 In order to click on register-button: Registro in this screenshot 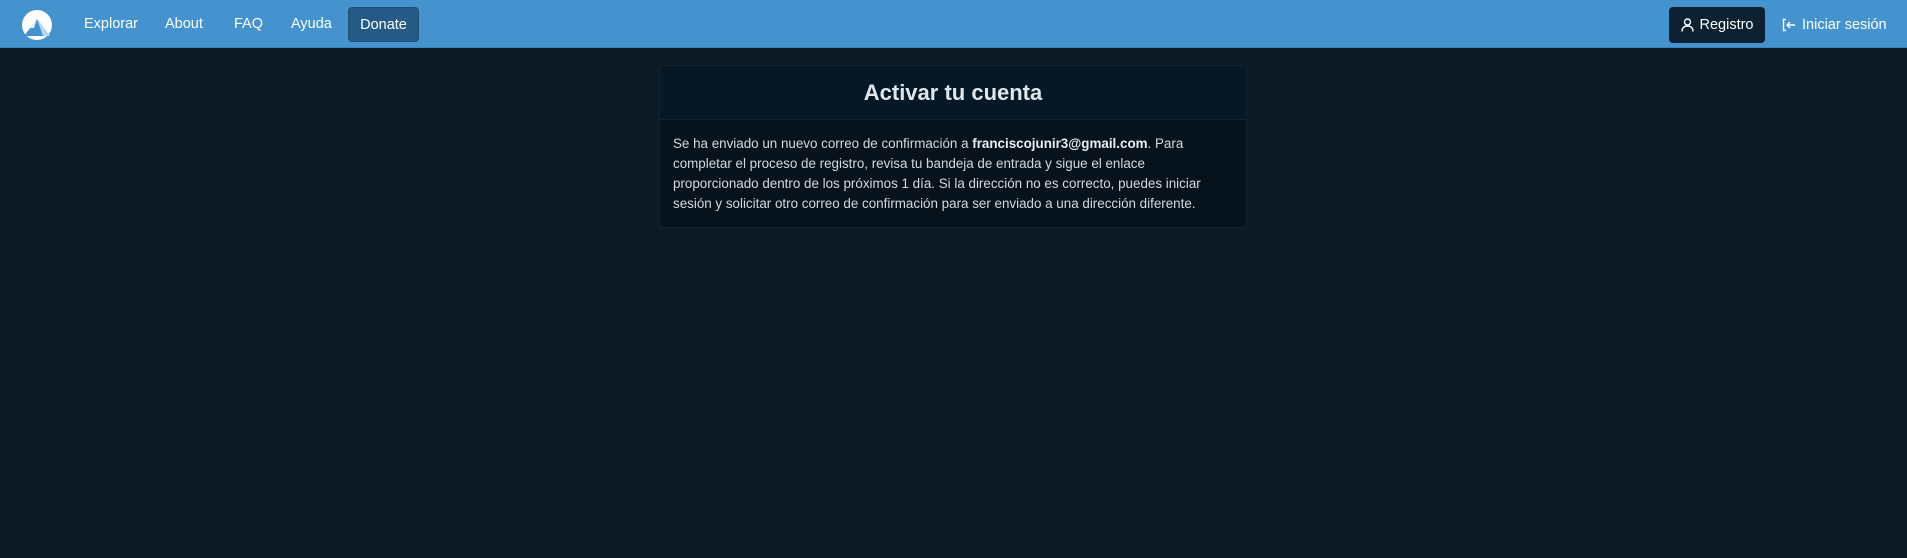, I will do `click(1717, 25)`.